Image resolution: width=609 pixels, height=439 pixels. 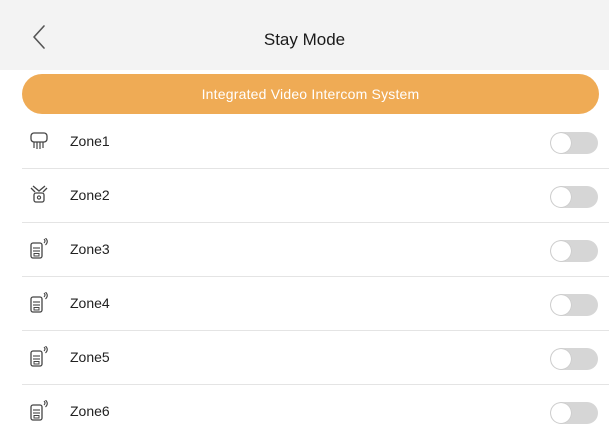 What do you see at coordinates (574, 251) in the screenshot?
I see `zone3-toggle` at bounding box center [574, 251].